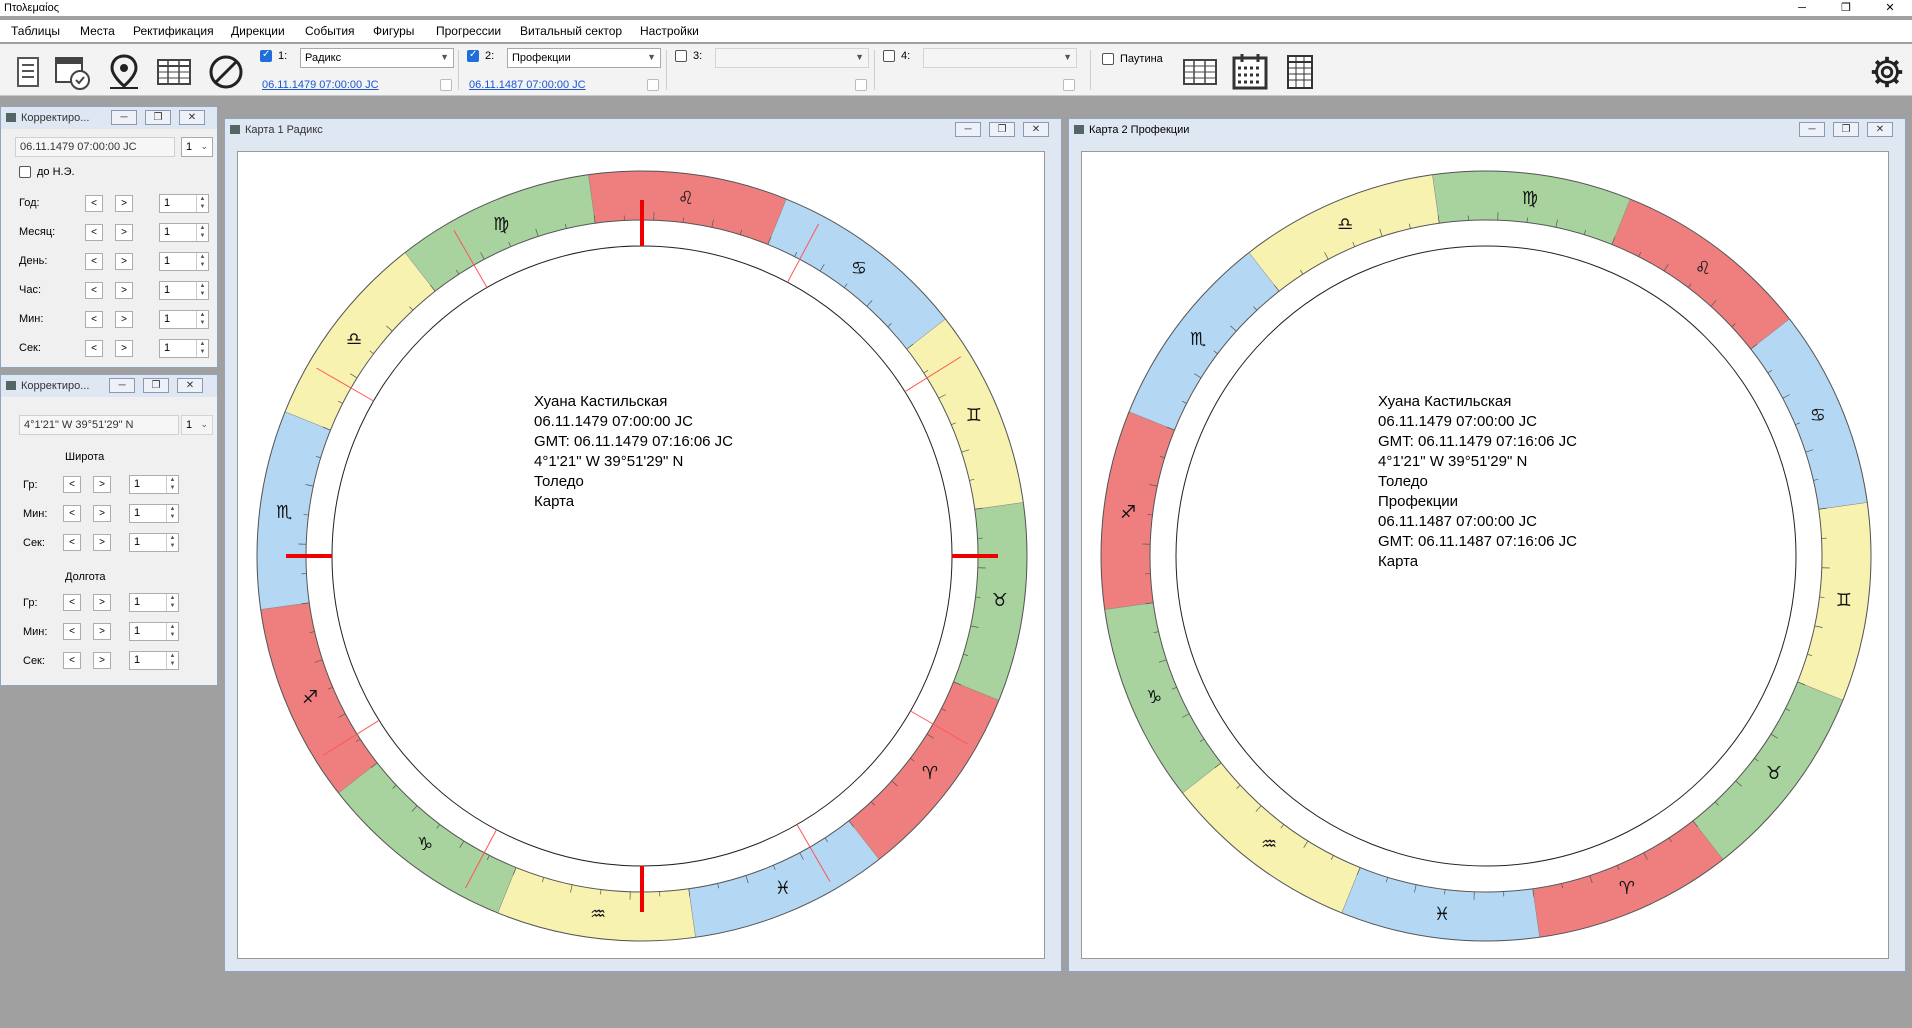 The image size is (1912, 1028). What do you see at coordinates (1069, 85) in the screenshot?
I see `slot4-extra-checkbox` at bounding box center [1069, 85].